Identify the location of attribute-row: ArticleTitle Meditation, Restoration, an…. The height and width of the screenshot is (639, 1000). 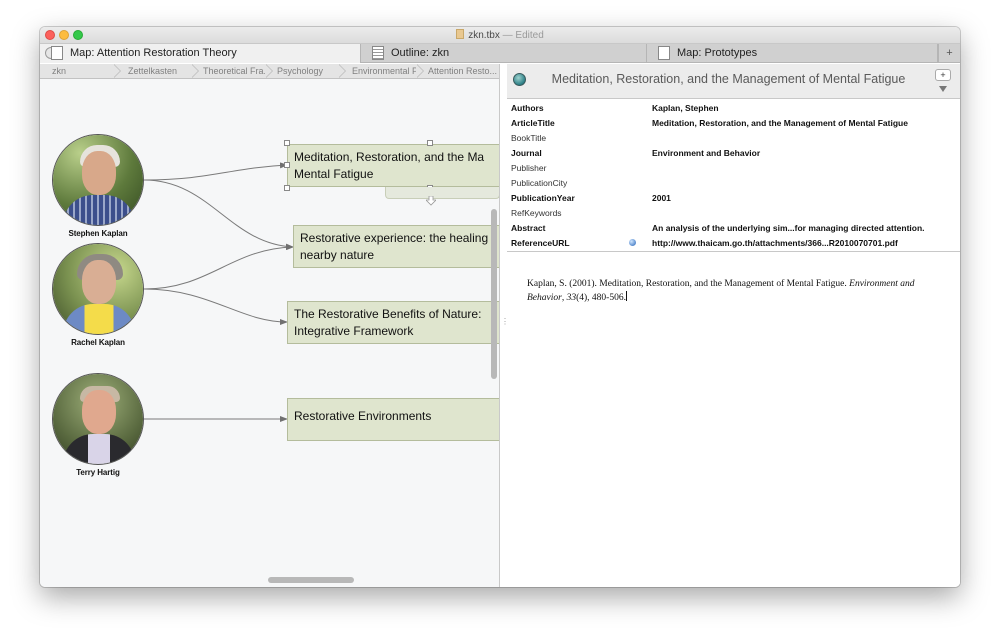
(733, 122).